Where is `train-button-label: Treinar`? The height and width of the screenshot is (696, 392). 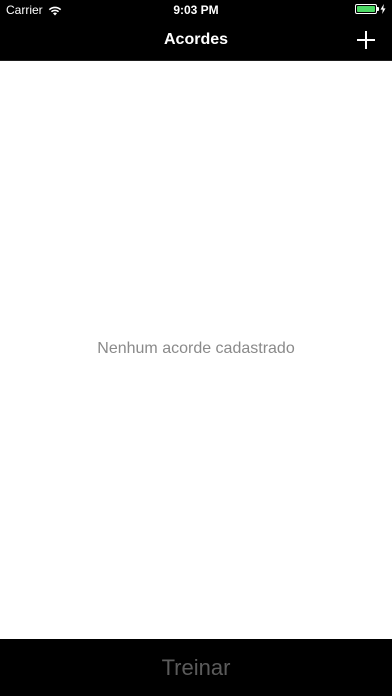
train-button-label: Treinar is located at coordinates (196, 667).